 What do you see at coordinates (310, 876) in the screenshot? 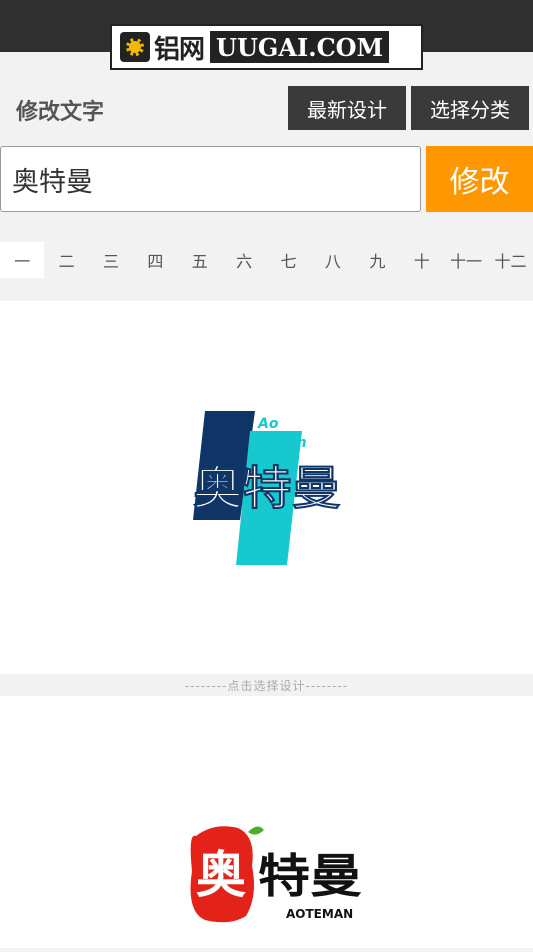
I see `design-2-main-text: 特曼` at bounding box center [310, 876].